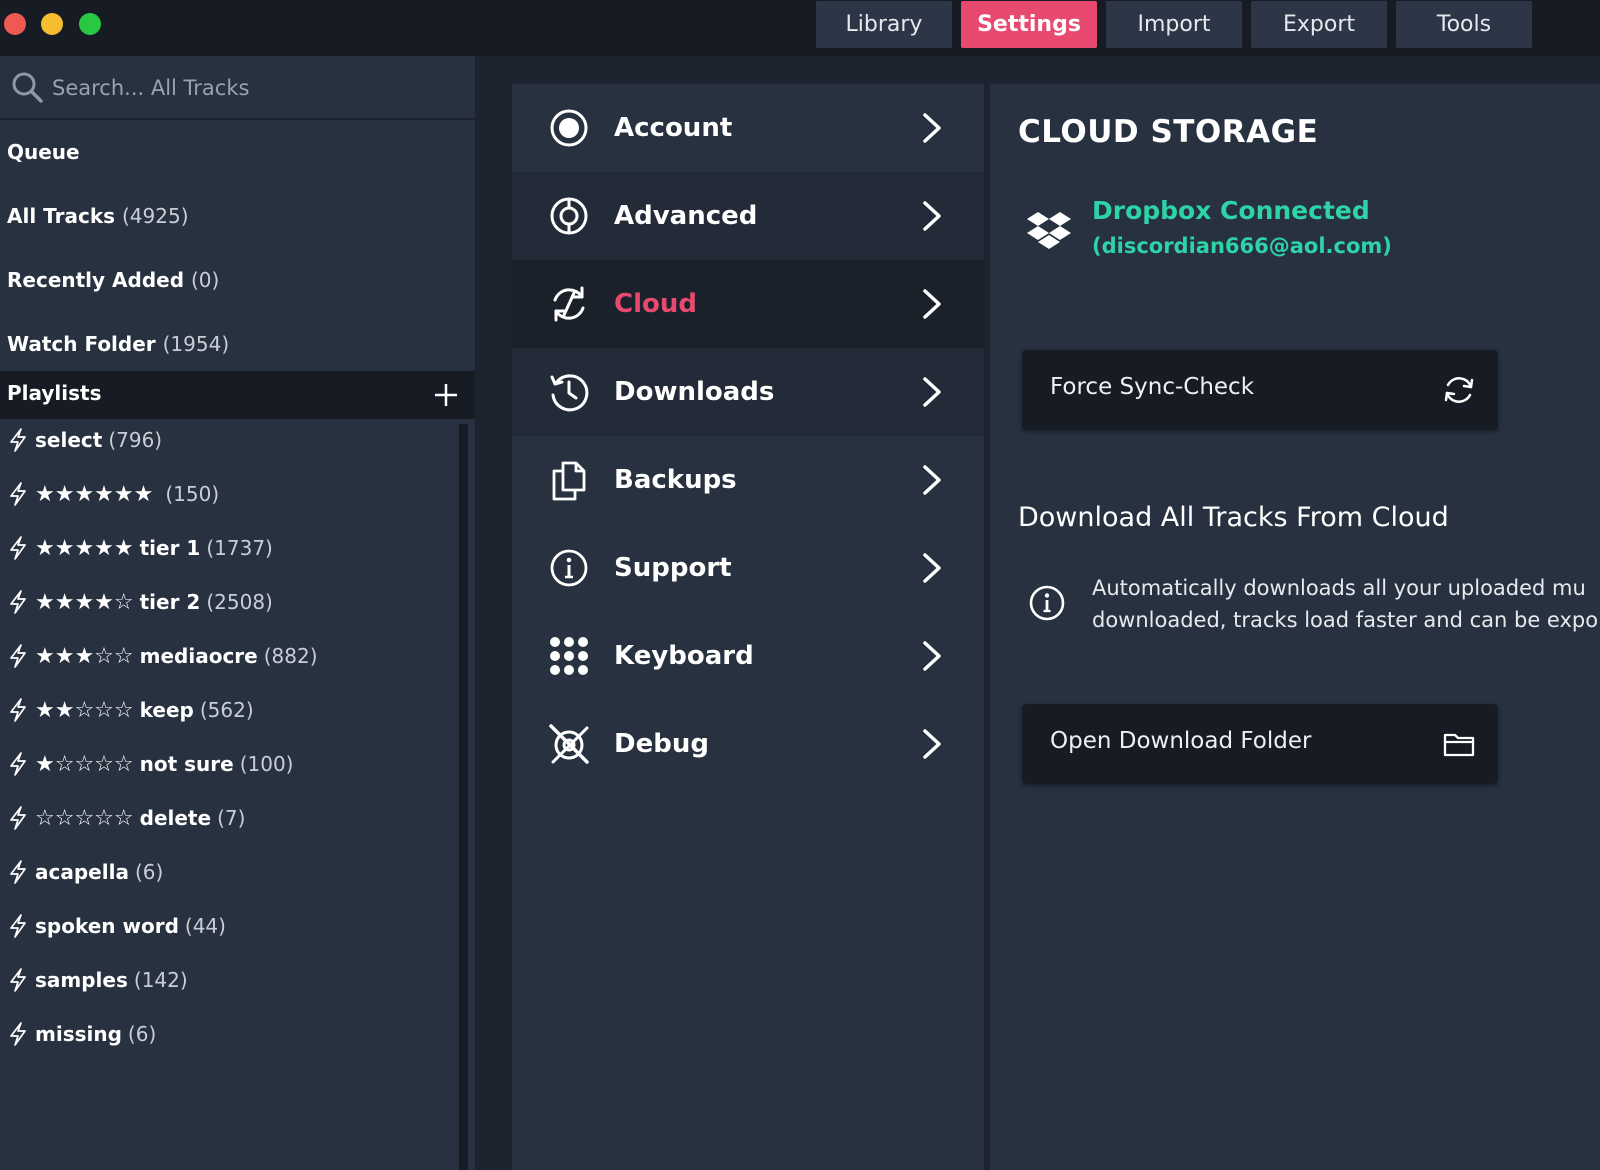 The width and height of the screenshot is (1600, 1170). I want to click on settings-nav-keyboard: Keyboard, so click(748, 656).